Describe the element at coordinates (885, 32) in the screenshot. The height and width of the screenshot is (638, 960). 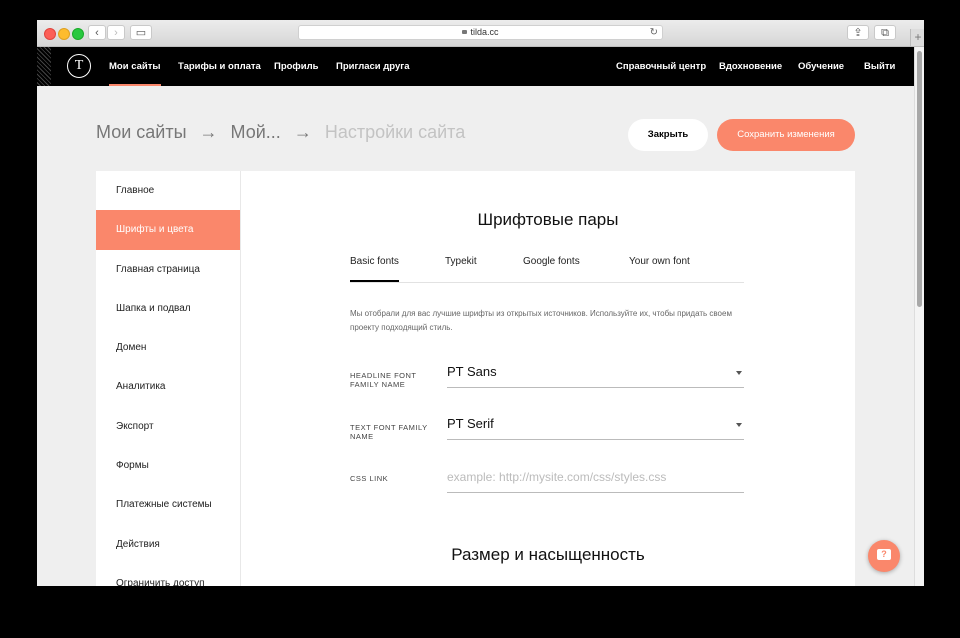
I see `tabs-overview-icon: ⧉` at that location.